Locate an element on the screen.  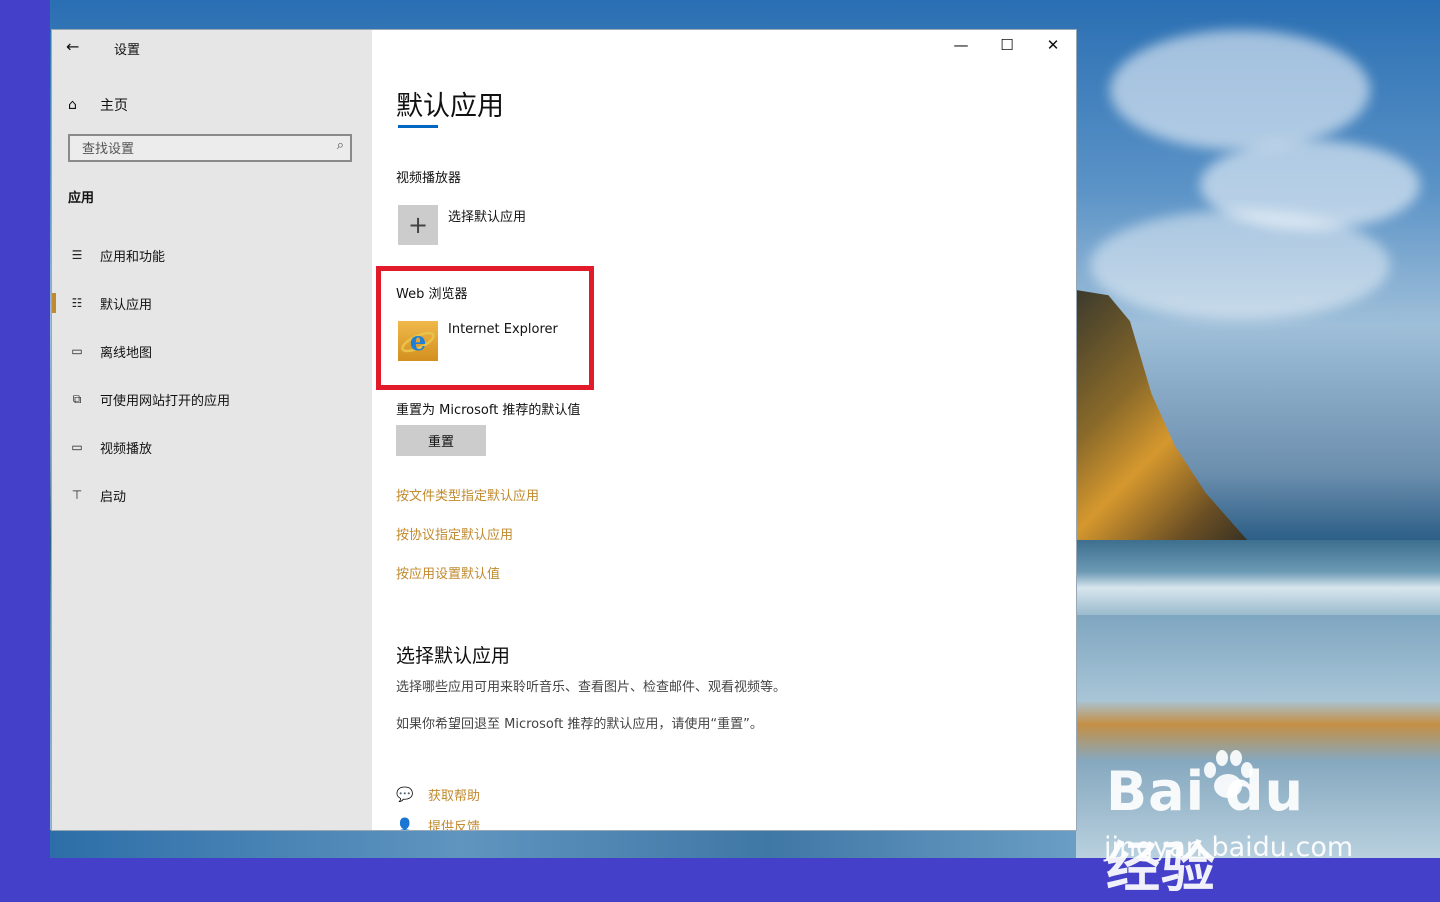
video-player-app-name: 选择默认应用 is located at coordinates (487, 215).